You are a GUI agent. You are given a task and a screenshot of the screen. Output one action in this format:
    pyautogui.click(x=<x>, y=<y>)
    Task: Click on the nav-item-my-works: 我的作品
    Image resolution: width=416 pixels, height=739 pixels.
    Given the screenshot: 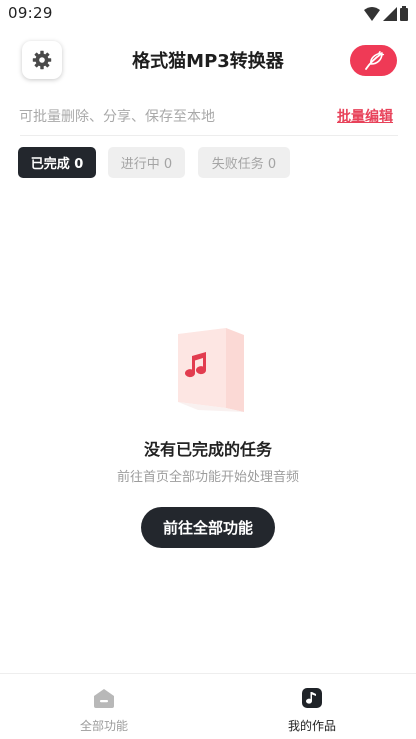 What is the action you would take?
    pyautogui.click(x=312, y=706)
    